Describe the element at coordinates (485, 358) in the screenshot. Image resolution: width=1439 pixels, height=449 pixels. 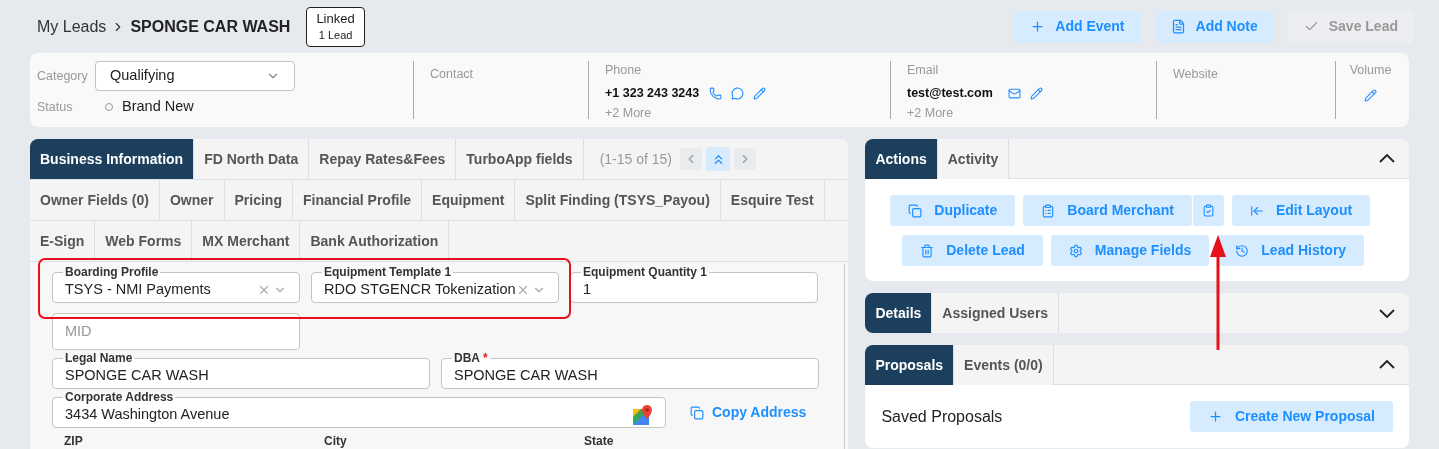
I see `required-mark: *` at that location.